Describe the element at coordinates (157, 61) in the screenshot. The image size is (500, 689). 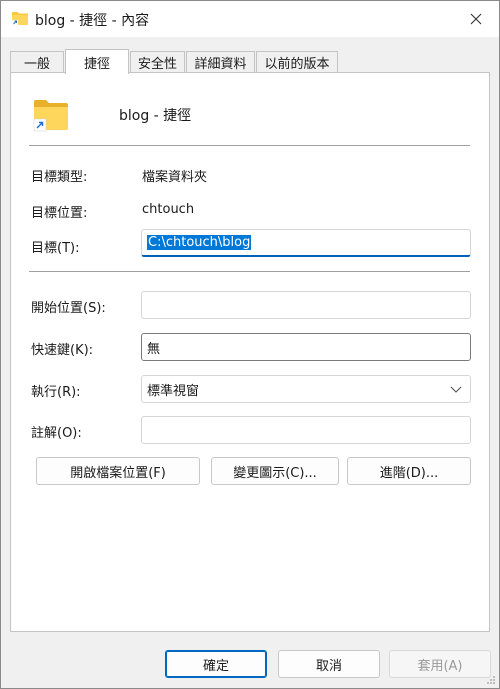
I see `tab-security: 安全性` at that location.